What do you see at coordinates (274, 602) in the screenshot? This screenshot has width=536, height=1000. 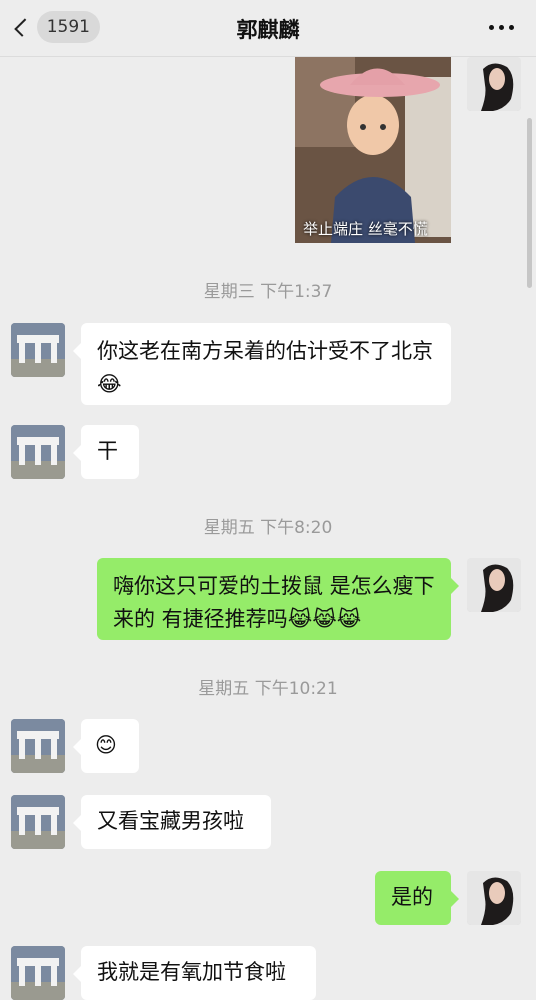 I see `message-text: 嗨你这只可爱的土拨鼠 是怎么瘦下来的 有捷径推荐吗` at bounding box center [274, 602].